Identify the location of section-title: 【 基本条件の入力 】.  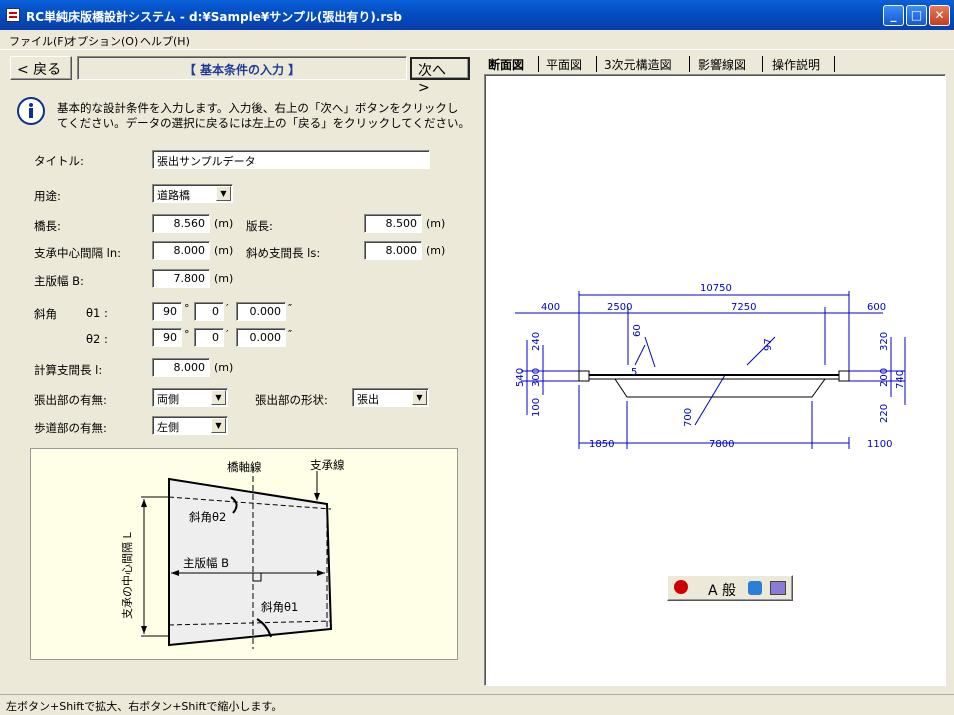
(242, 68).